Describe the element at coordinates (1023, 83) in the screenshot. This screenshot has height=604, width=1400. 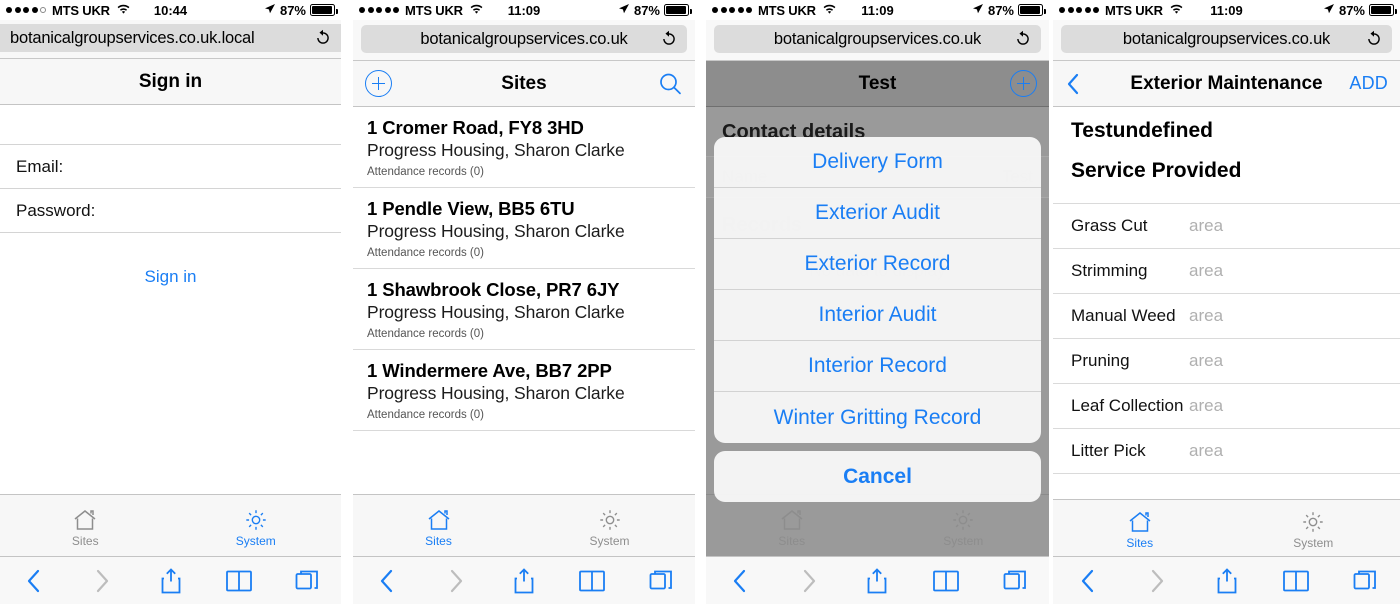
I see `add-record-button` at that location.